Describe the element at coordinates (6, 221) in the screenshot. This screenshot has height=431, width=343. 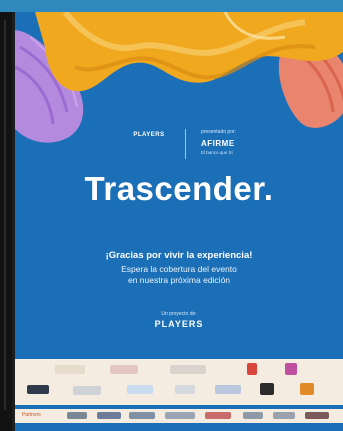
I see `left-panel-strip` at that location.